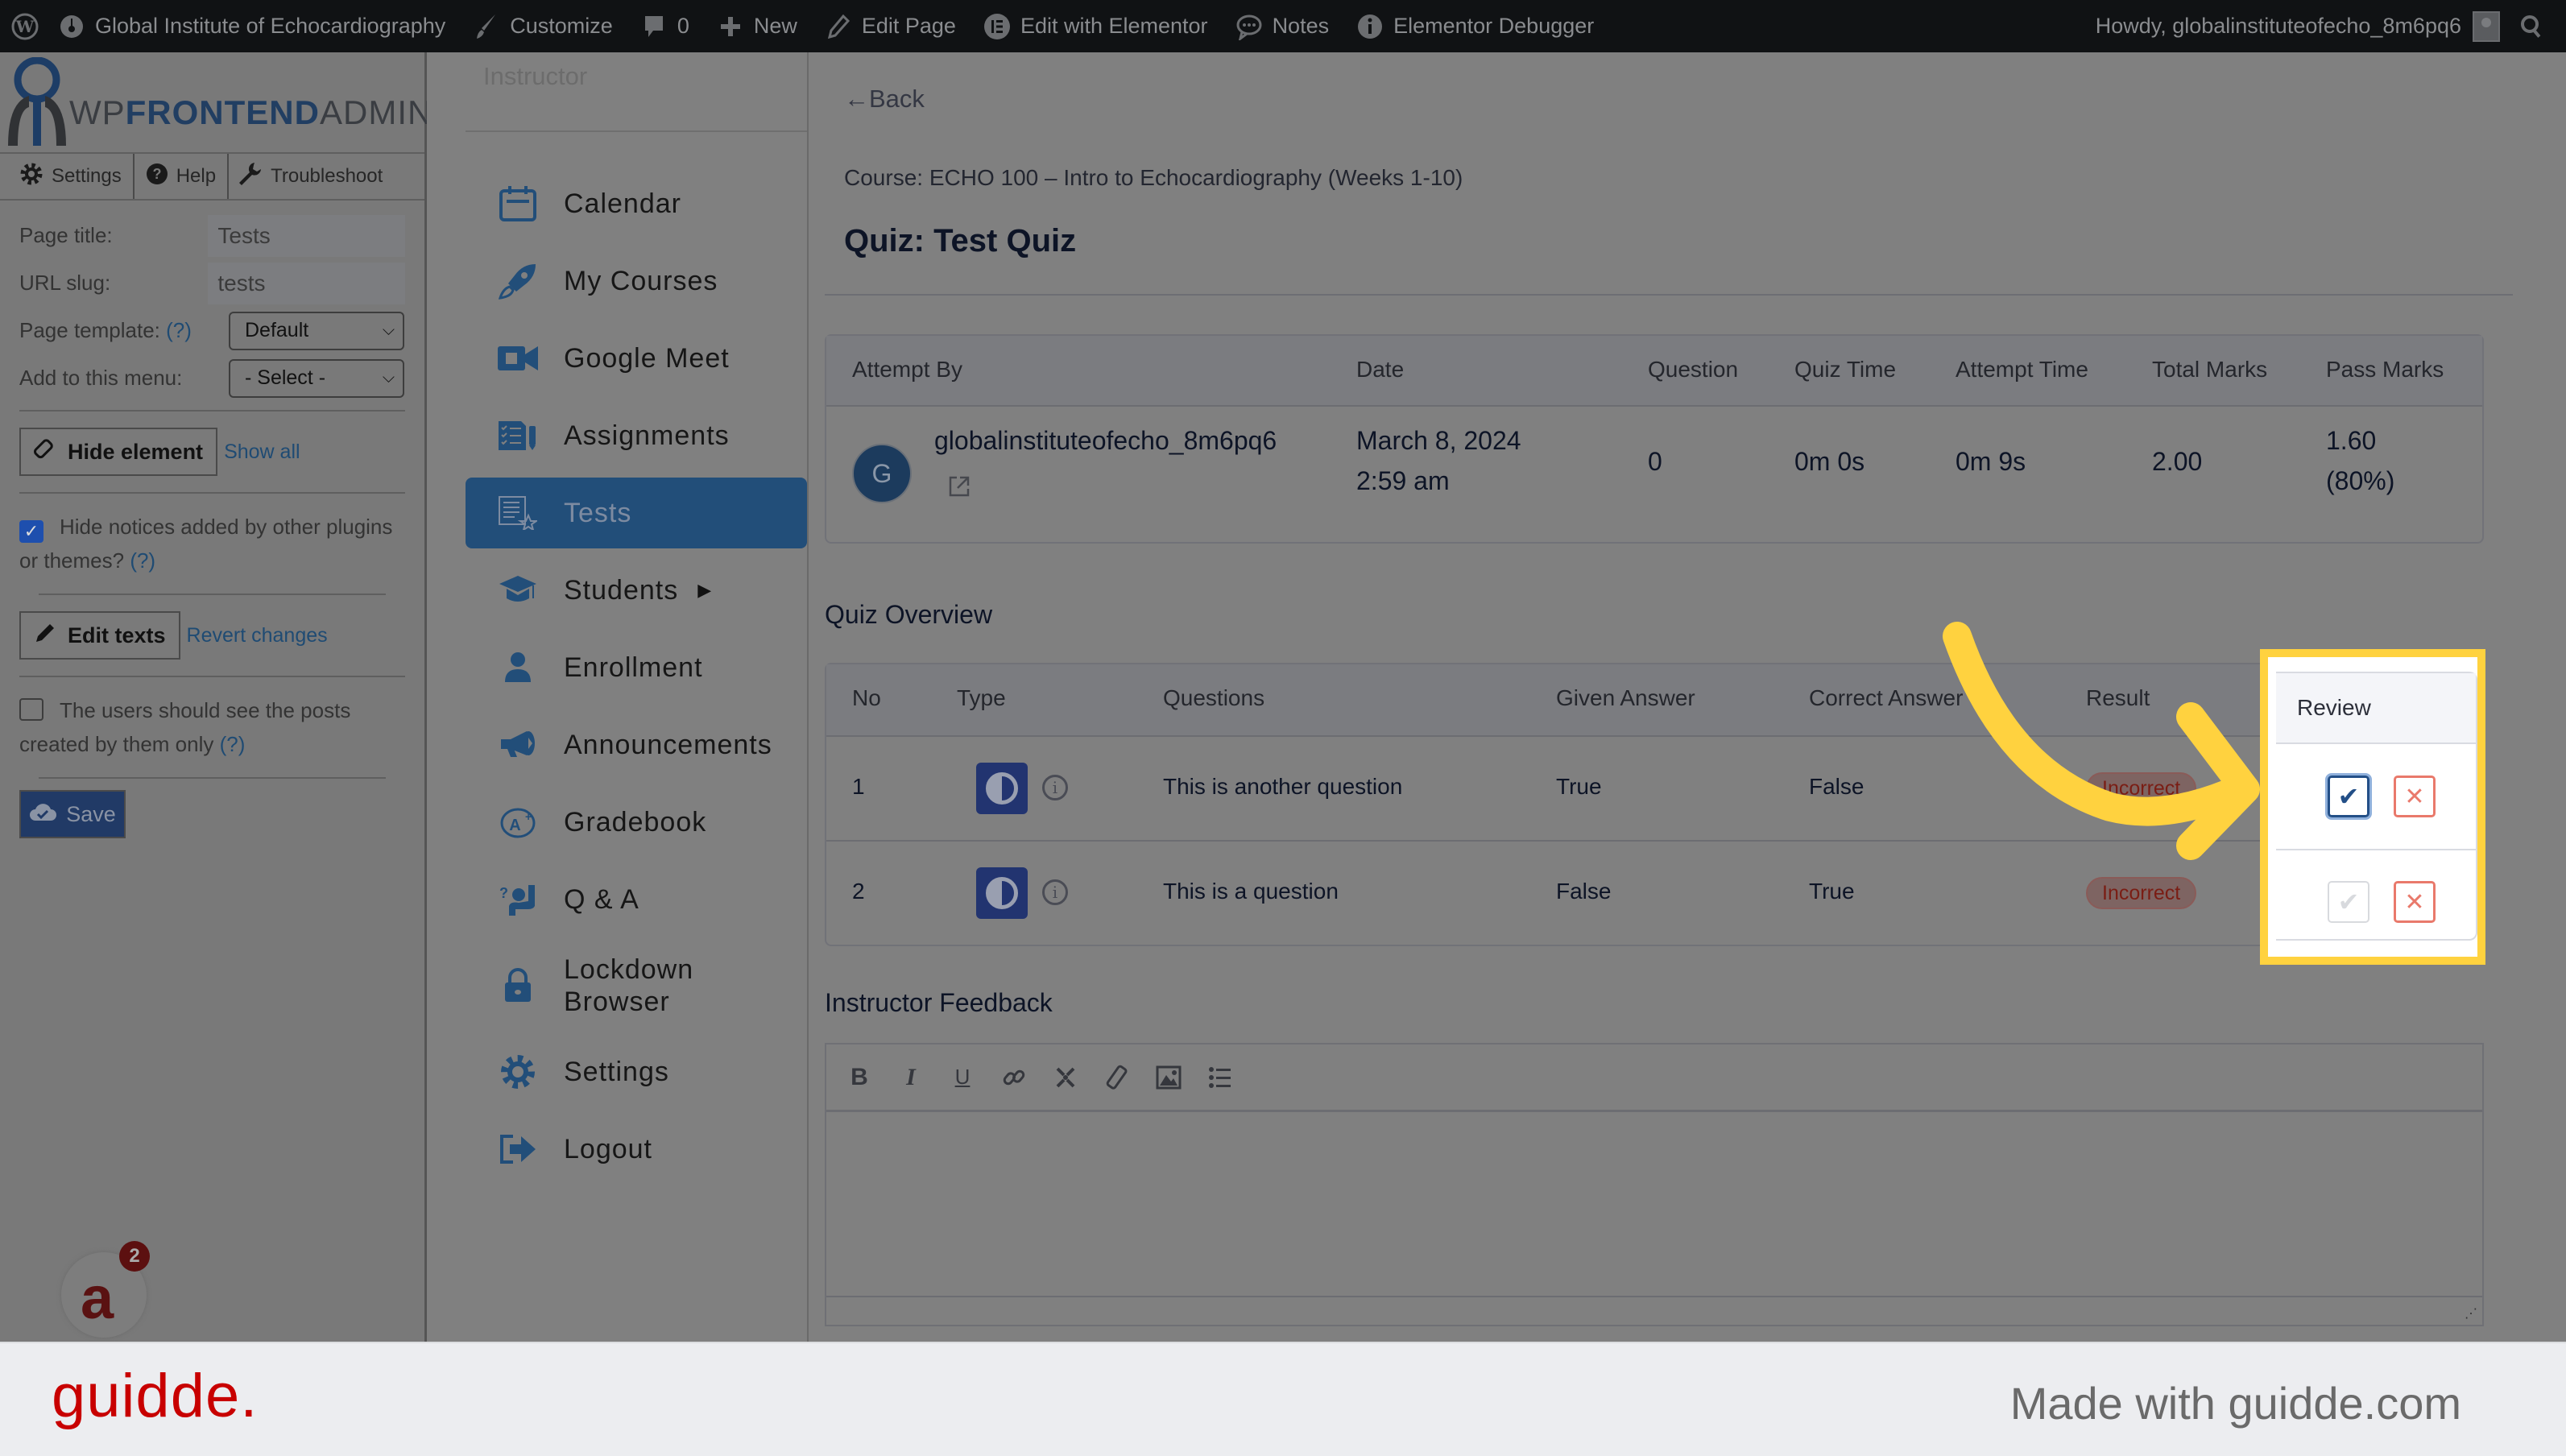  I want to click on grade-icon: A +, so click(518, 822).